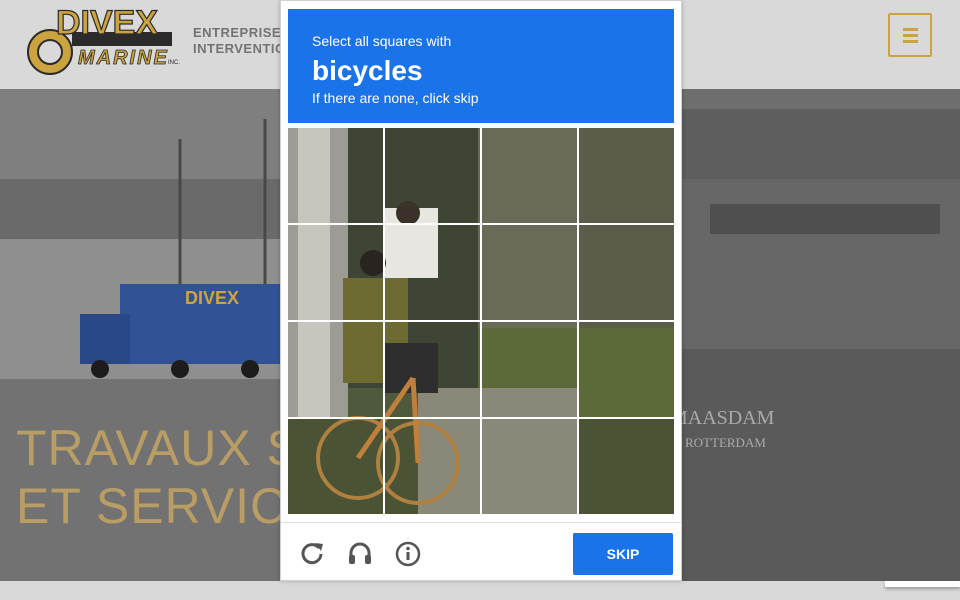  I want to click on info-icon, so click(408, 554).